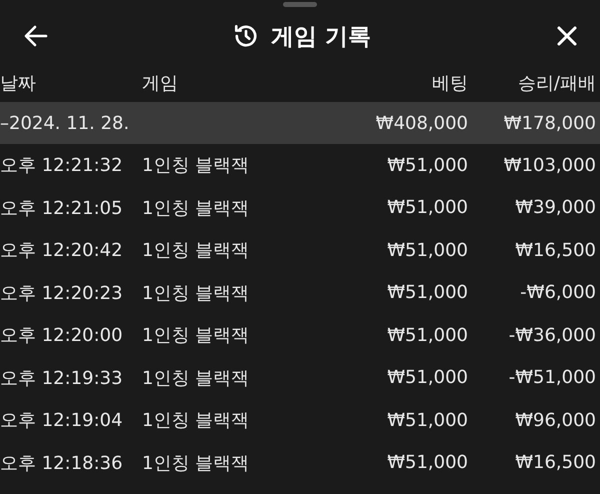 Image resolution: width=600 pixels, height=494 pixels. What do you see at coordinates (549, 123) in the screenshot?
I see `result-cell-text: ₩178,000` at bounding box center [549, 123].